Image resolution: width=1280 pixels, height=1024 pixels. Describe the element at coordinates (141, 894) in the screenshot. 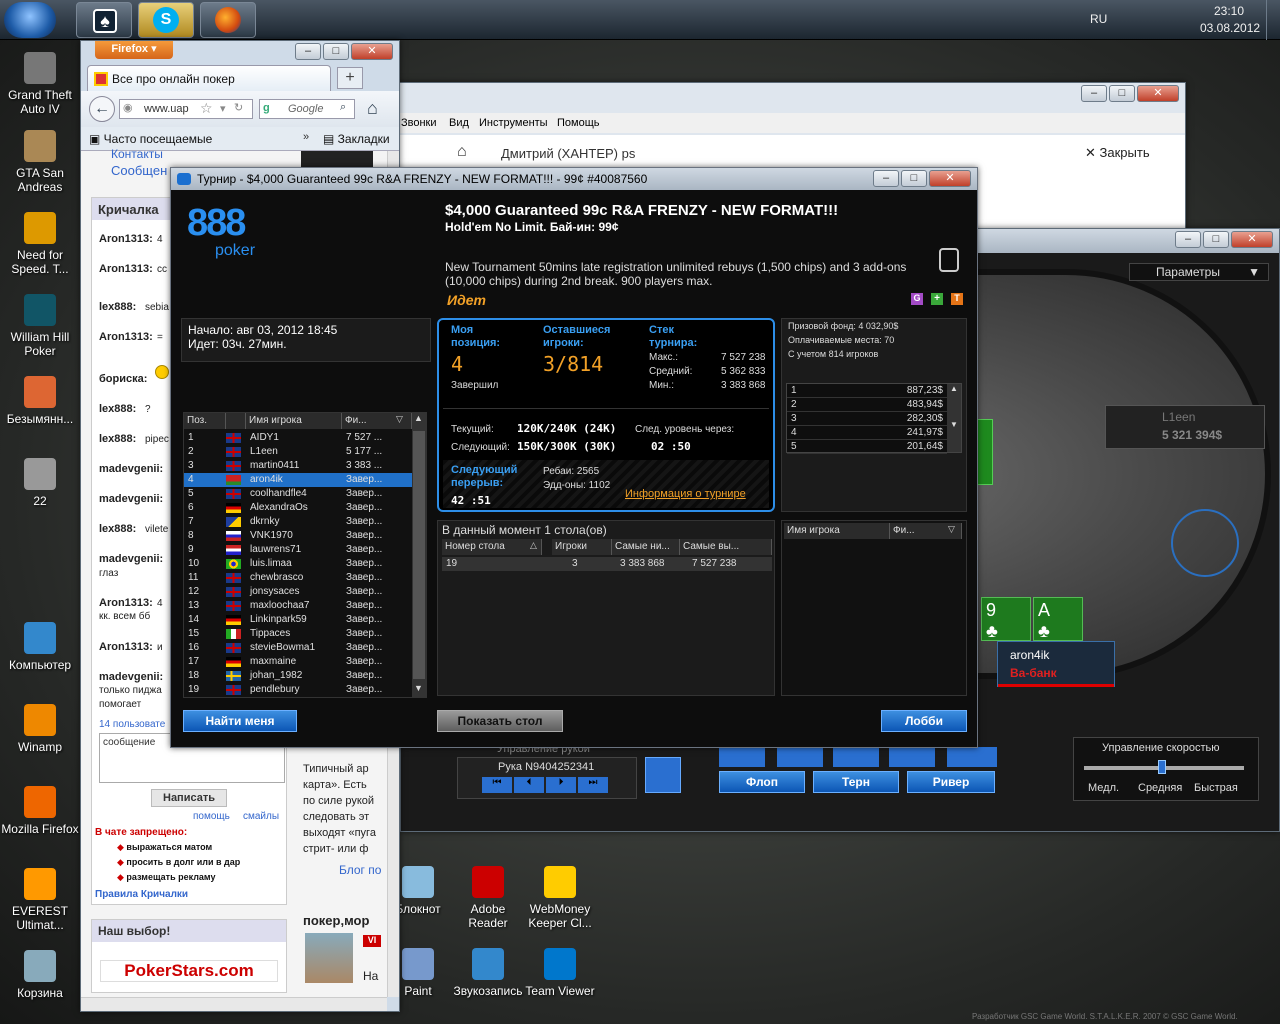

I see `rules-link: Правила Кричалки` at that location.